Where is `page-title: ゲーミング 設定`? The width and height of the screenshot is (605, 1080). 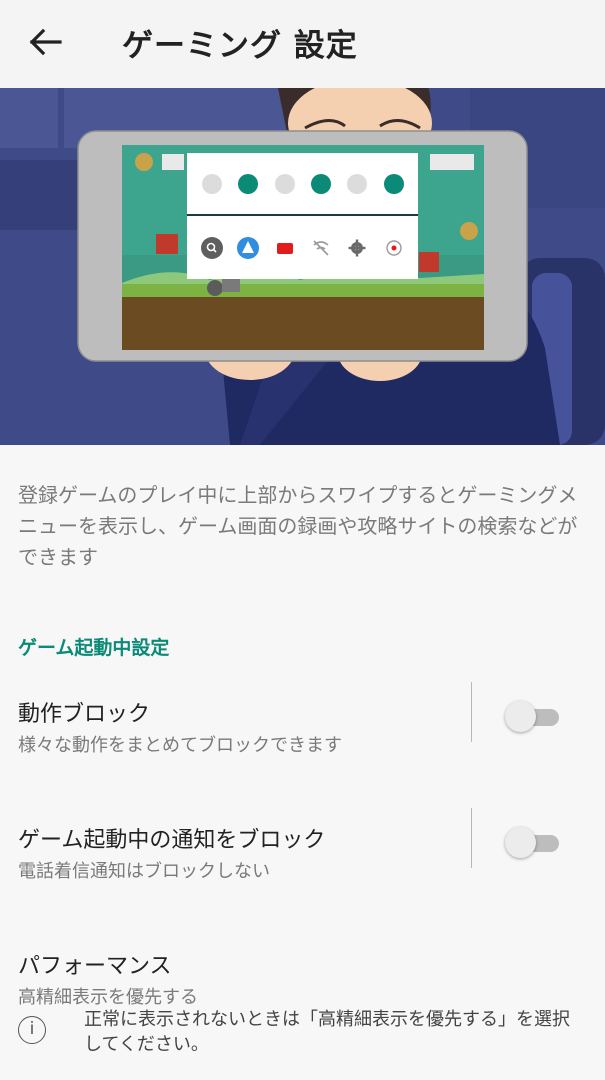 page-title: ゲーミング 設定 is located at coordinates (240, 46).